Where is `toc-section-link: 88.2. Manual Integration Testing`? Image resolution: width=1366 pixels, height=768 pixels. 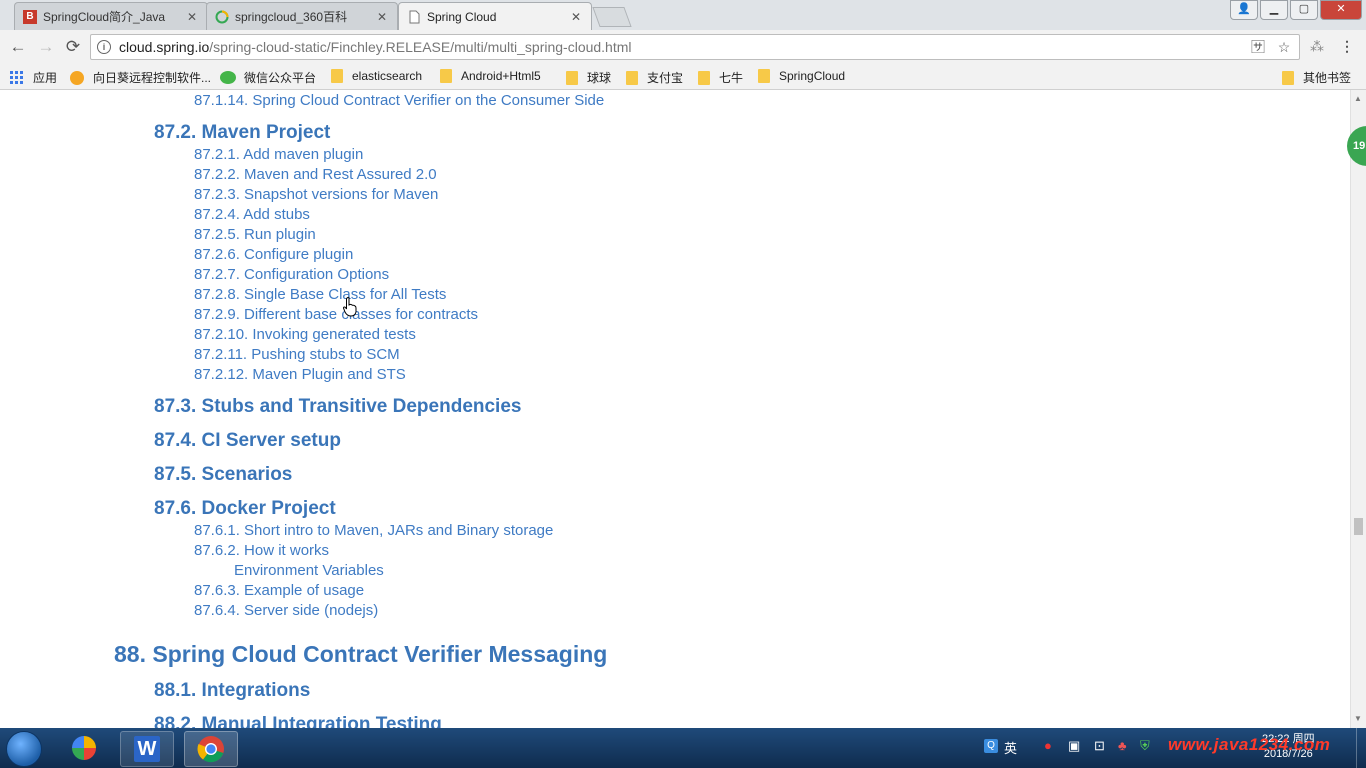 toc-section-link: 88.2. Manual Integration Testing is located at coordinates (298, 721).